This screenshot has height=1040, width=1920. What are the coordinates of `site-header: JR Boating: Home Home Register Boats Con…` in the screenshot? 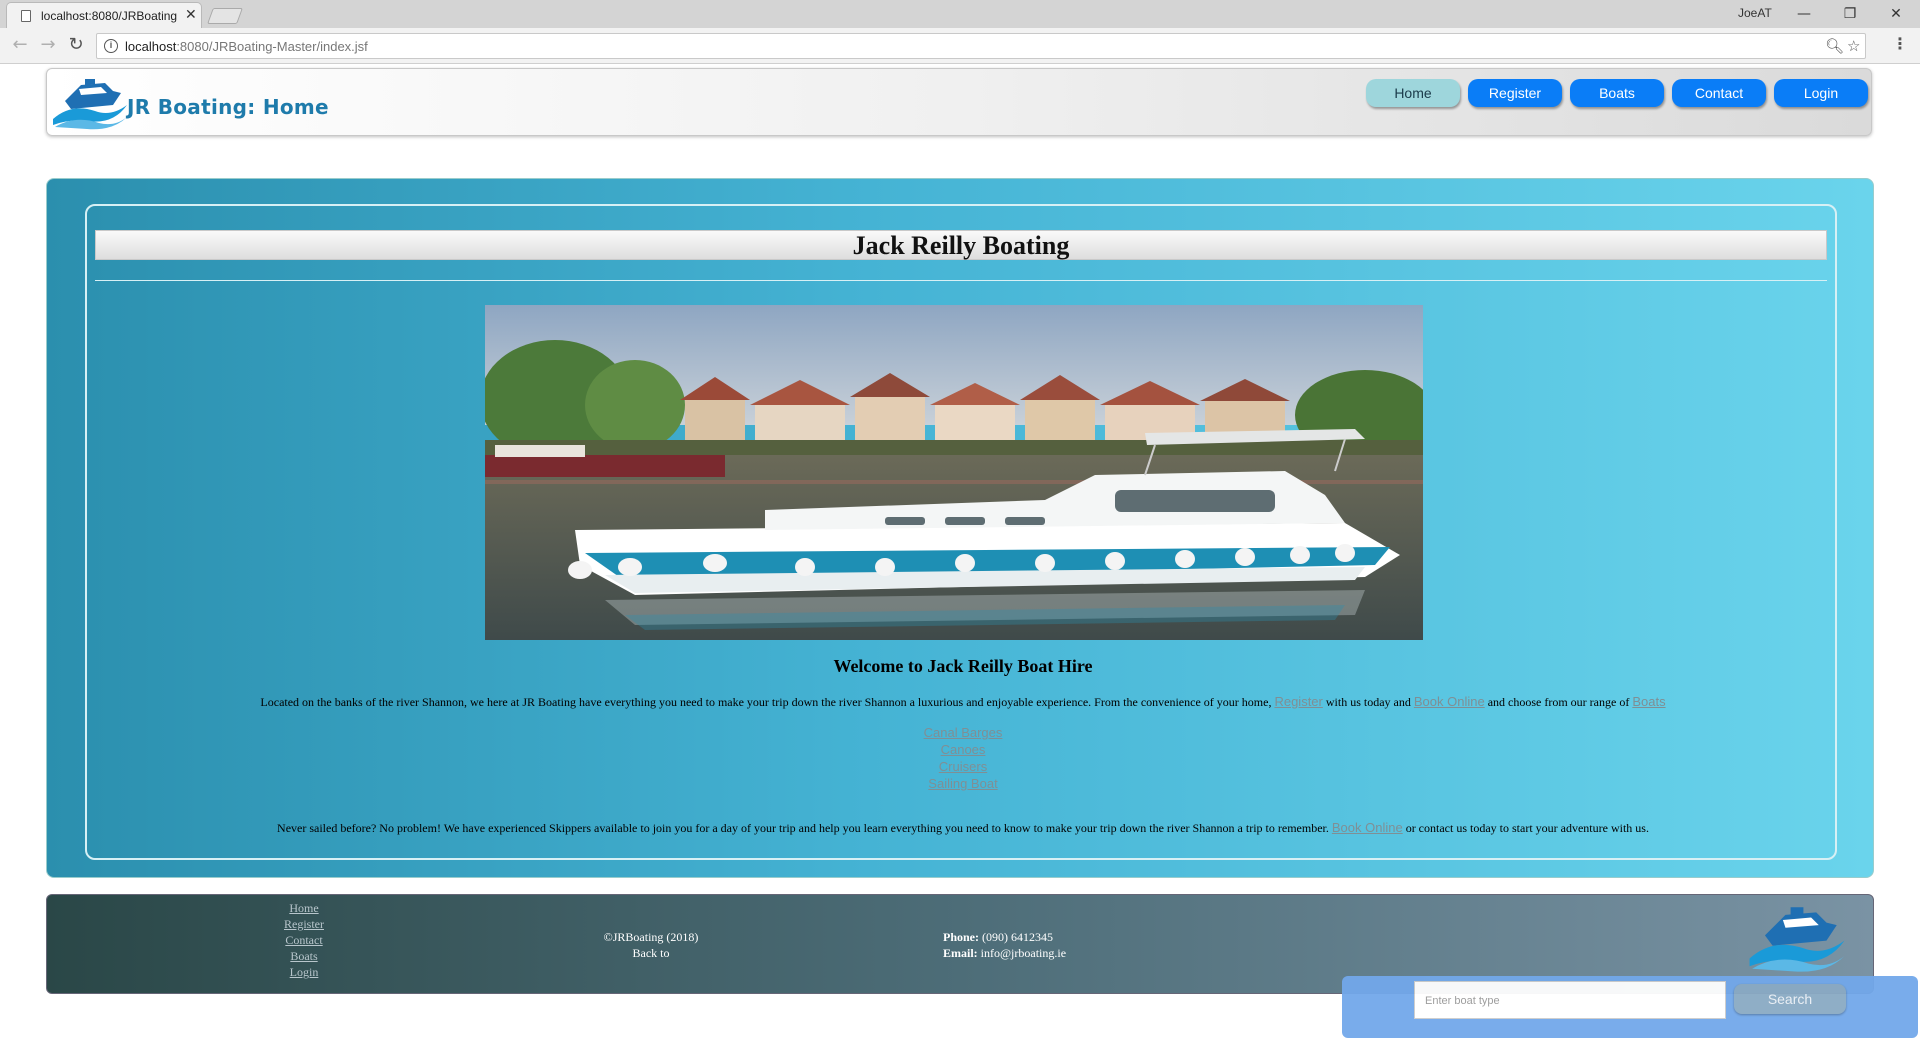 It's located at (959, 102).